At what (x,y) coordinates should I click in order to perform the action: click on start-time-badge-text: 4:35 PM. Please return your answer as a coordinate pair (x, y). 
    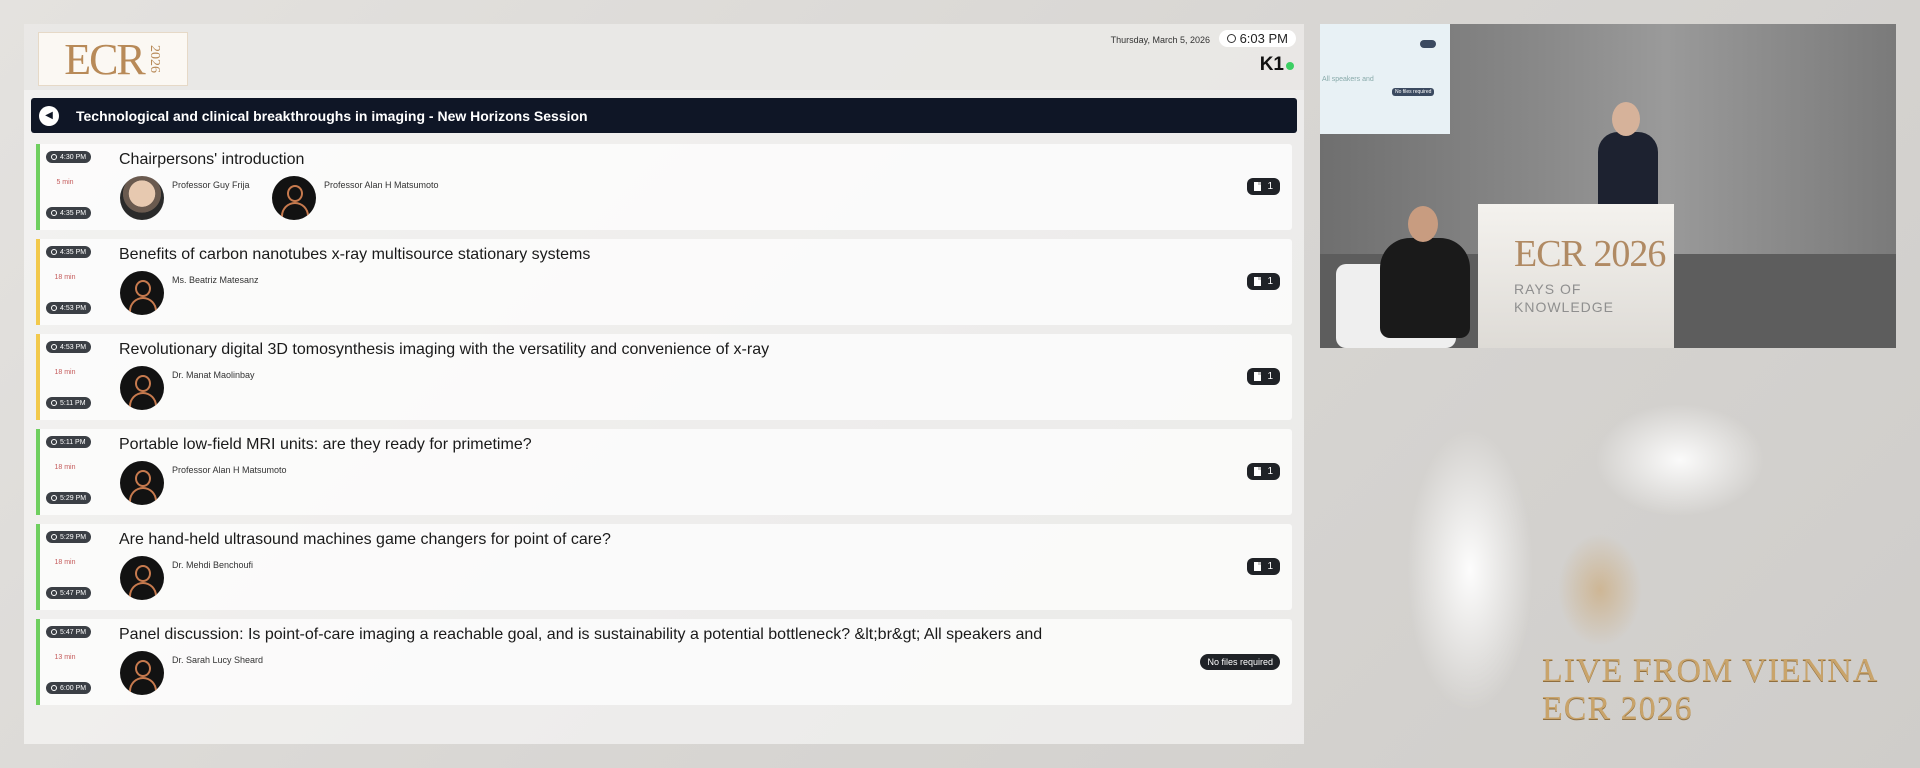
    Looking at the image, I should click on (73, 252).